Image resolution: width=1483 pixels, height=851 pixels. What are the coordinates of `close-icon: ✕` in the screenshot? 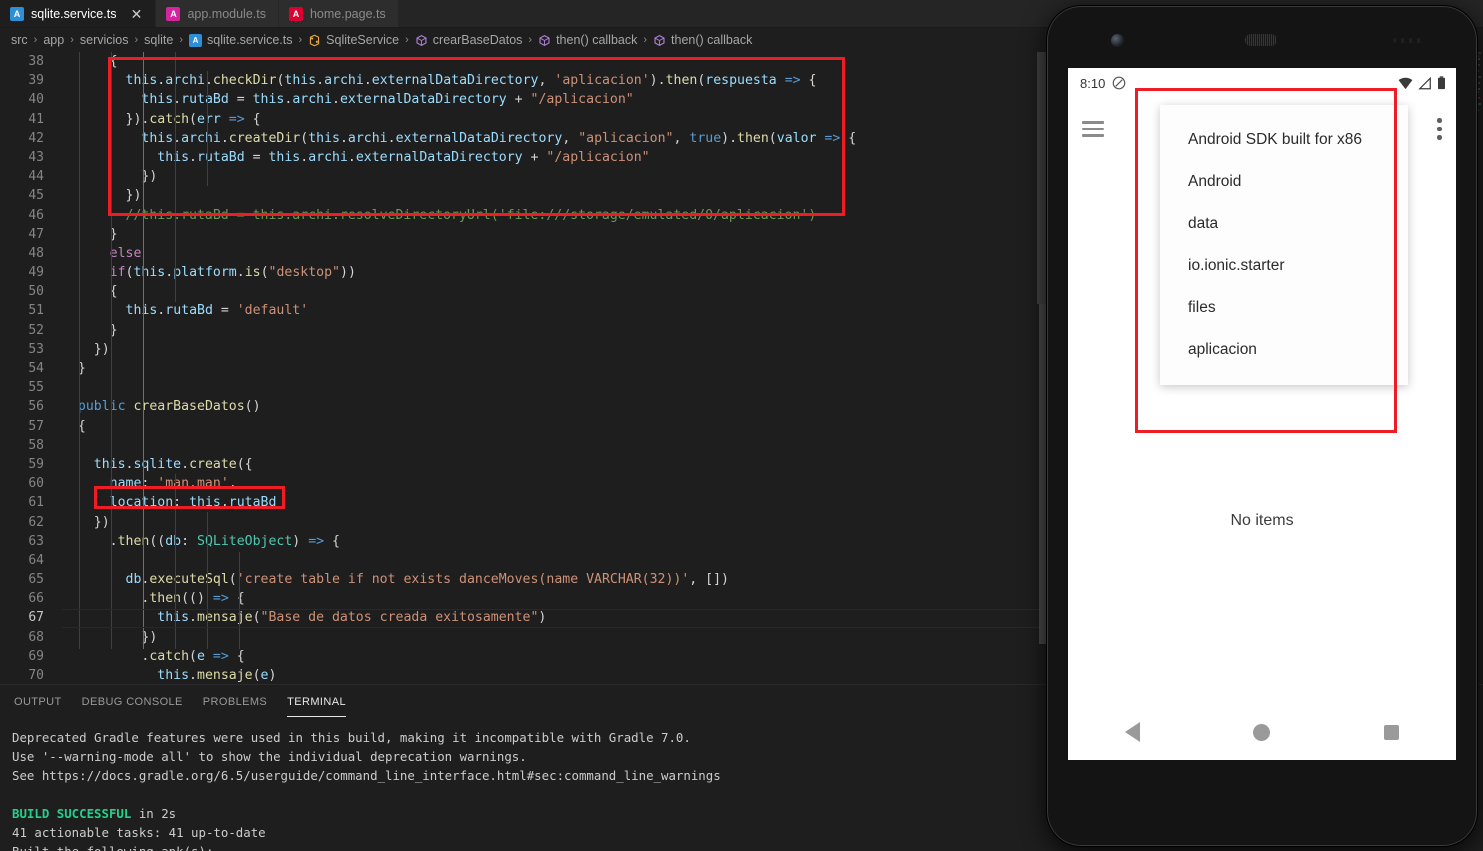 It's located at (136, 14).